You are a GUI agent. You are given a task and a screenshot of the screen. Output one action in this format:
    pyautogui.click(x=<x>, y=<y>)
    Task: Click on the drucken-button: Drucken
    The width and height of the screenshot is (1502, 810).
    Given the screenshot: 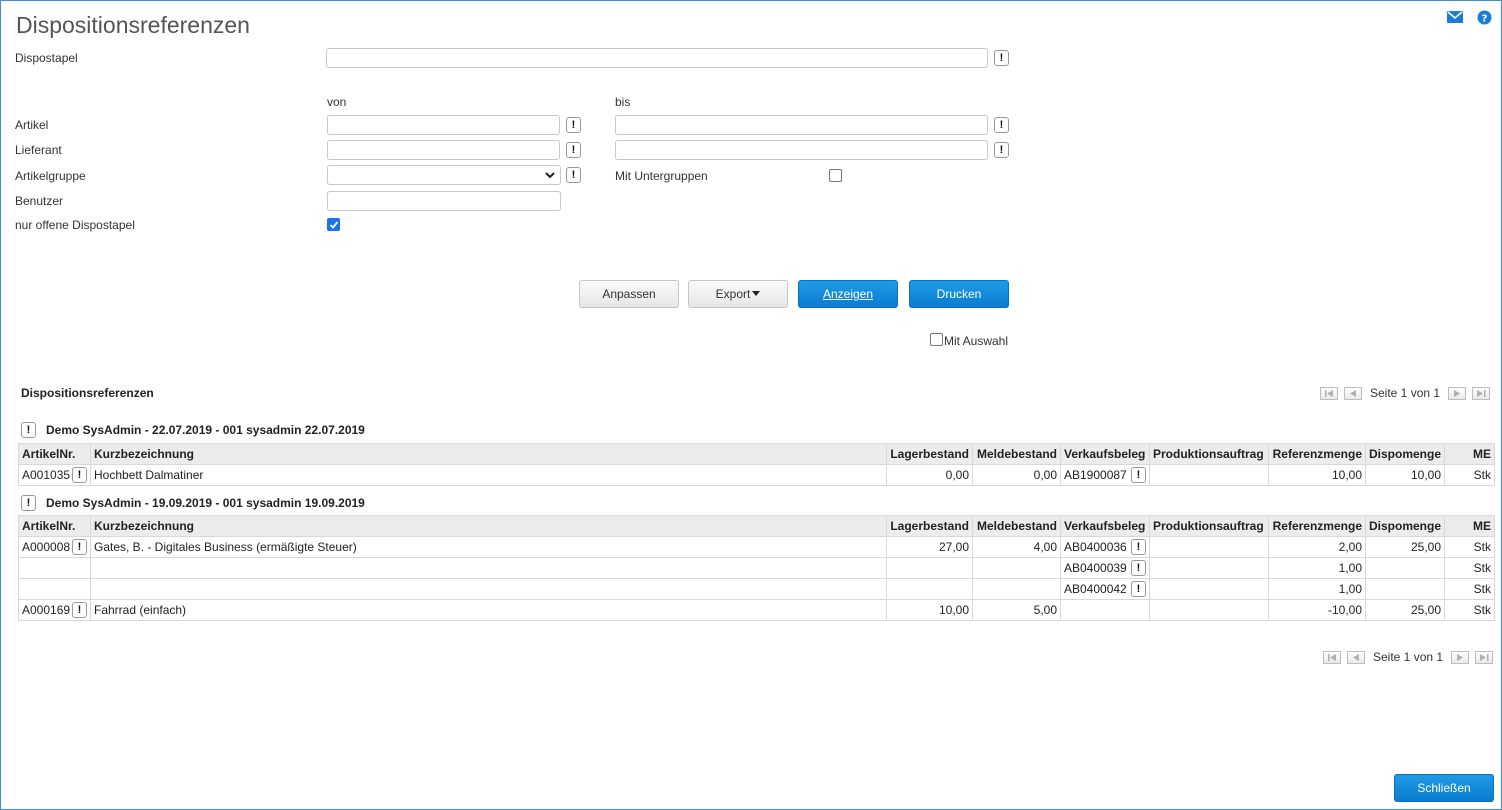 What is the action you would take?
    pyautogui.click(x=959, y=294)
    